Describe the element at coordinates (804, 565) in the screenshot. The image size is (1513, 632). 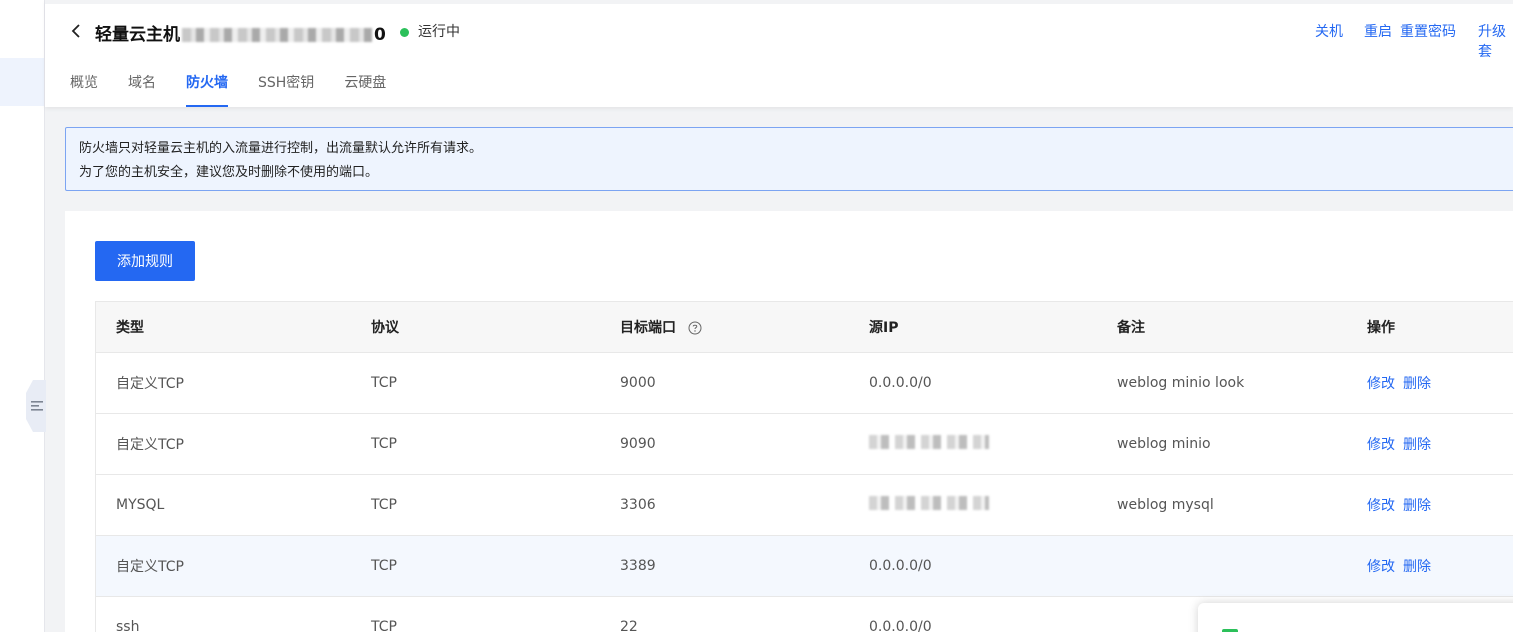
I see `table-row: 自定义TCP TCP 3389 0.0.0.0/0 修改 删除` at that location.